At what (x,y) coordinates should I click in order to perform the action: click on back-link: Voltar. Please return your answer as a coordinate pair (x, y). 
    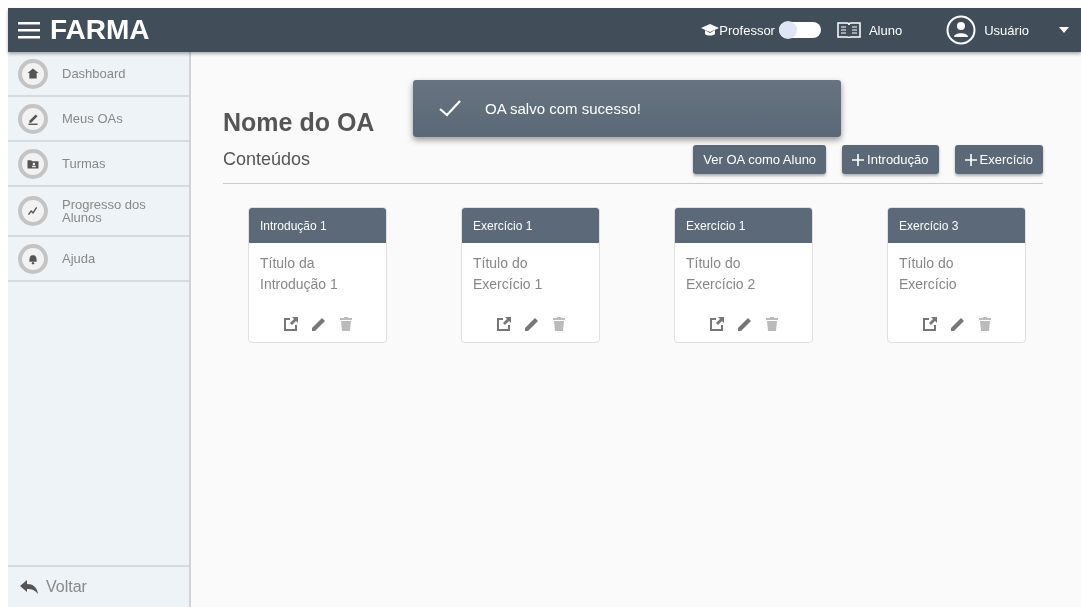
    Looking at the image, I should click on (98, 586).